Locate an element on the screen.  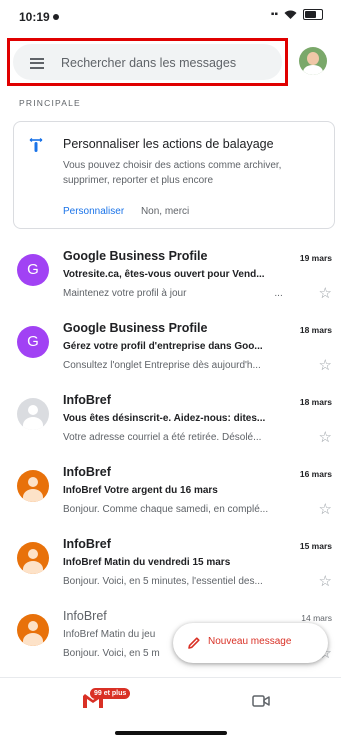
status-bar: 10:19 ▪▪ is located at coordinates (170, 17).